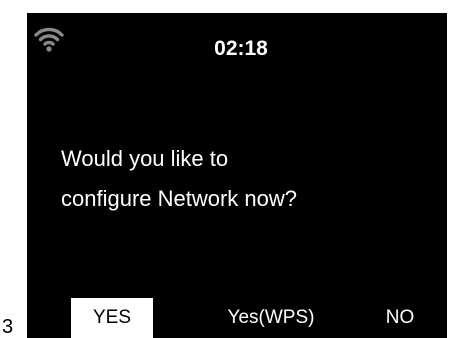  Describe the element at coordinates (271, 318) in the screenshot. I see `yes-wps-option: Yes(WPS)` at that location.